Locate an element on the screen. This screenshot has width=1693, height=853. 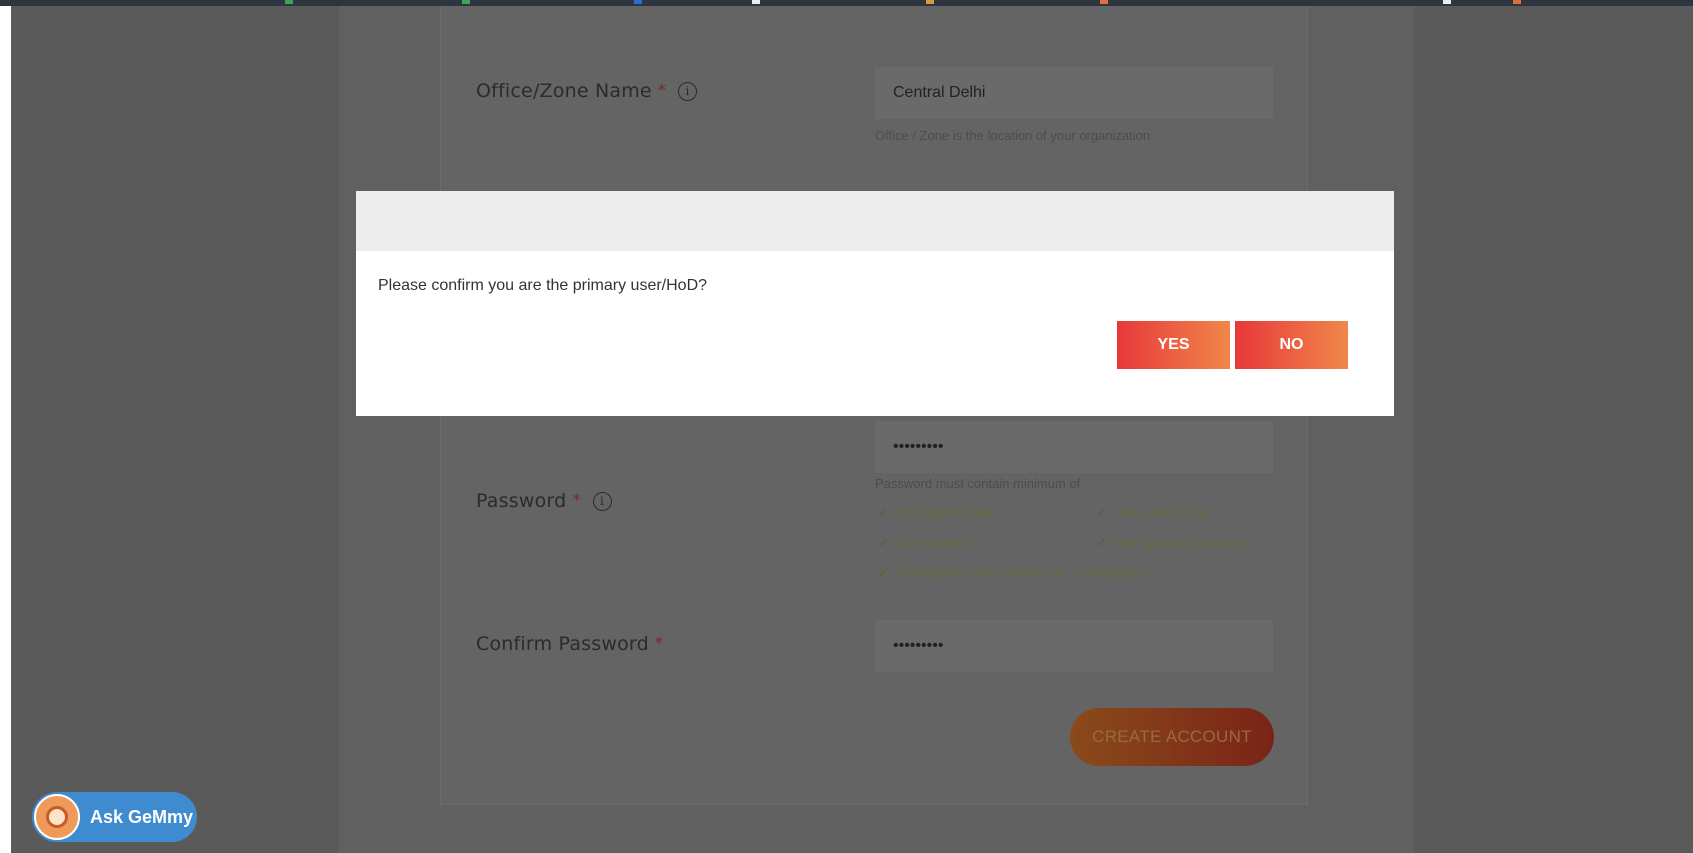
ask-gemmy-button: Ask GeMmy is located at coordinates (114, 817).